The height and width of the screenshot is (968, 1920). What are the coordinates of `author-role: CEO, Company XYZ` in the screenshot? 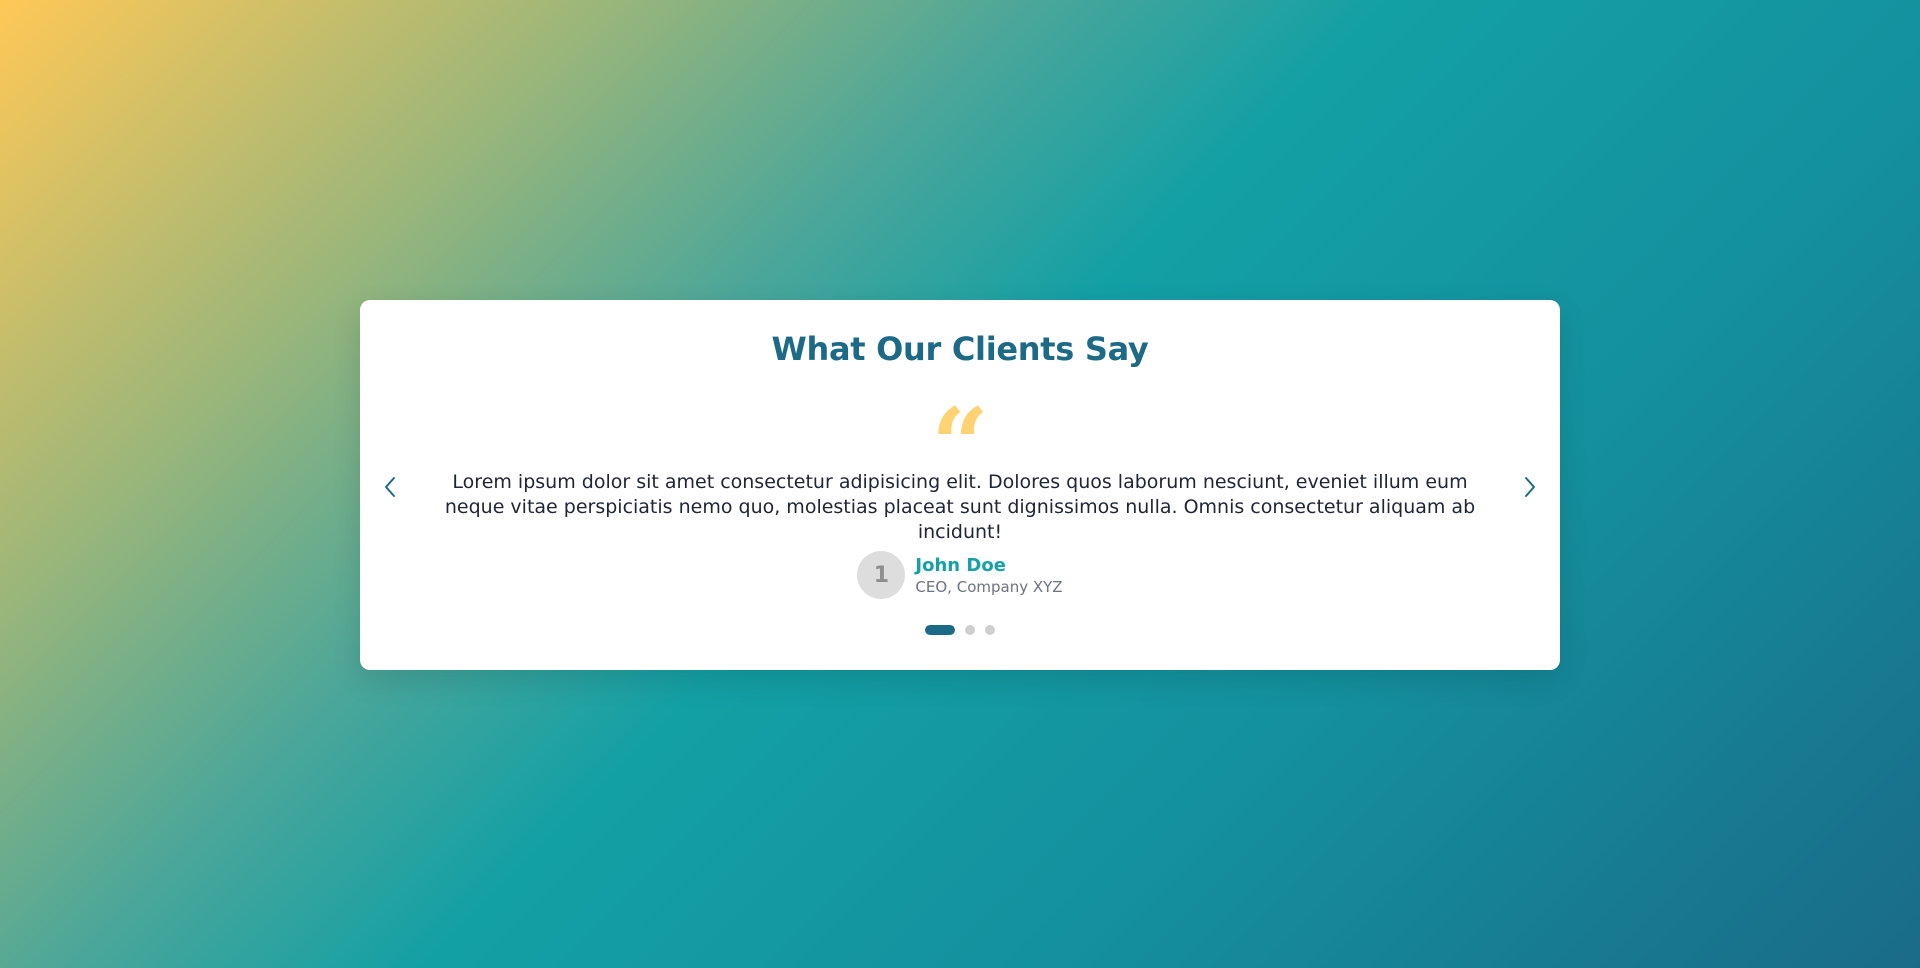 It's located at (989, 586).